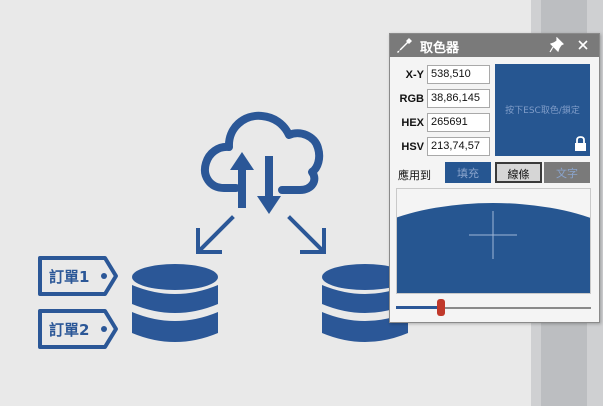  What do you see at coordinates (458, 122) in the screenshot?
I see `hex-field: 265691` at bounding box center [458, 122].